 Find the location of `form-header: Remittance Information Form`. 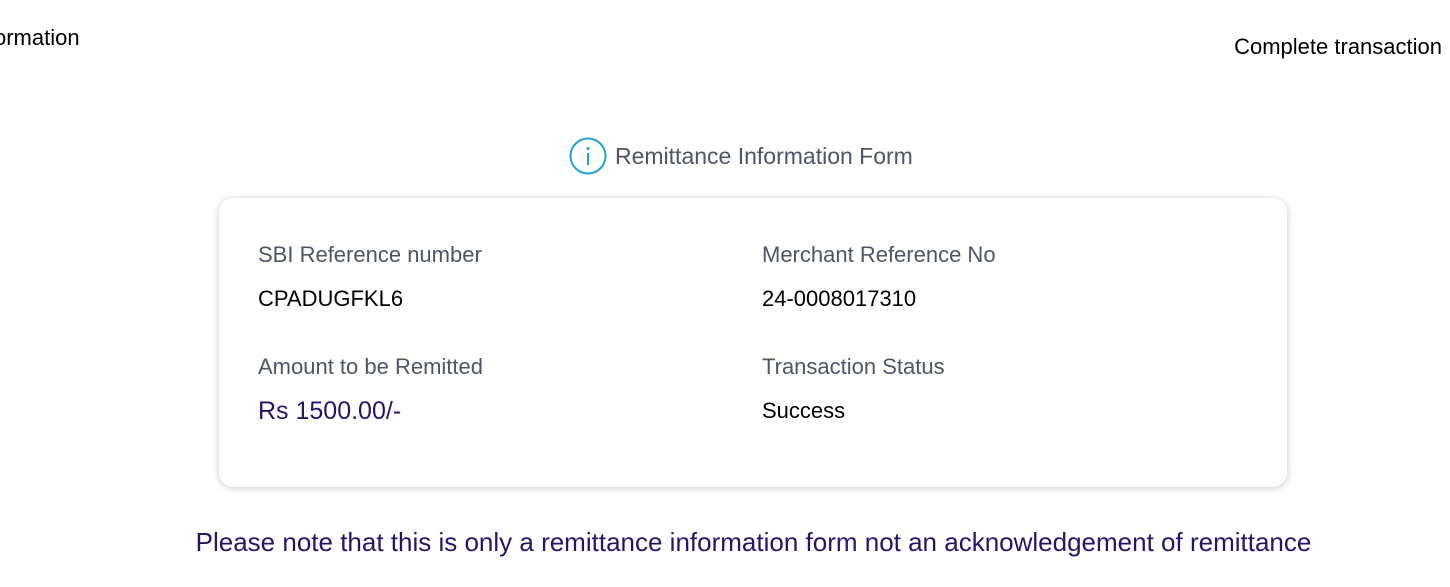

form-header: Remittance Information Form is located at coordinates (741, 156).